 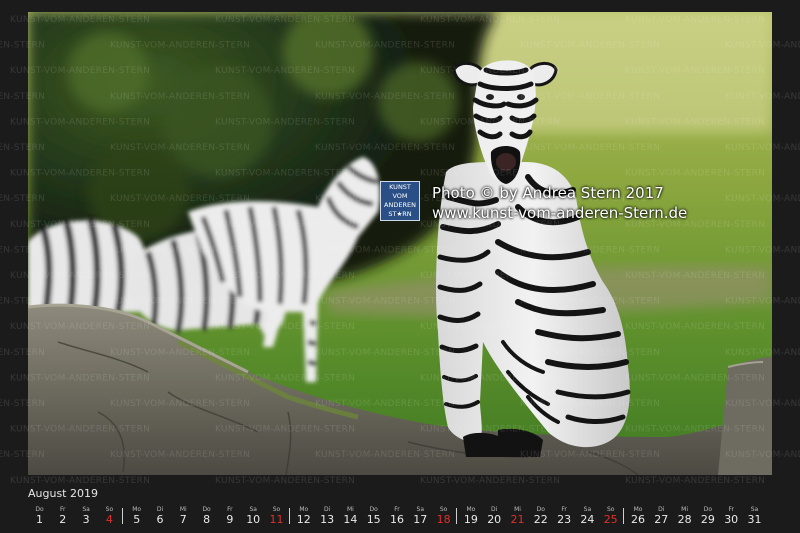 What do you see at coordinates (560, 213) in the screenshot?
I see `credit-website: www.kunst-vom-anderen-Stern.de` at bounding box center [560, 213].